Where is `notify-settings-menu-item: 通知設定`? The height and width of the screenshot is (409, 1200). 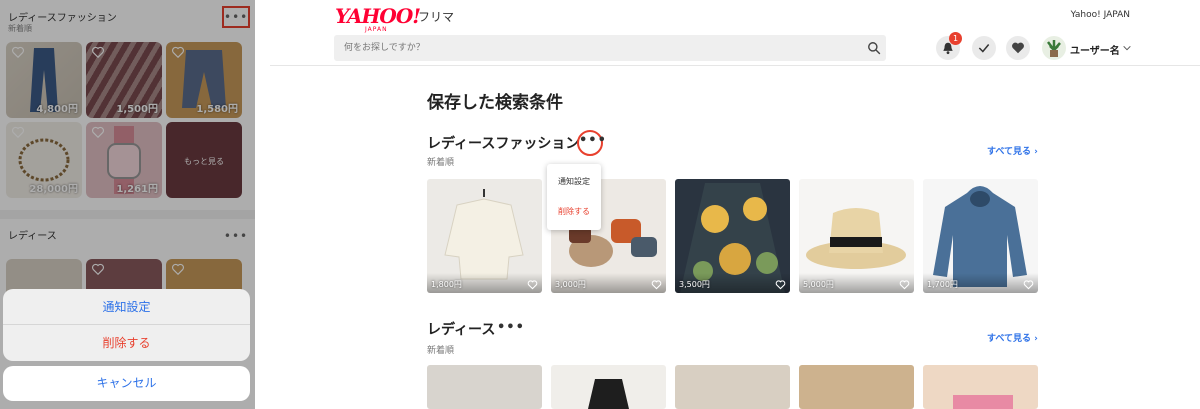
notify-settings-menu-item: 通知設定 is located at coordinates (574, 181).